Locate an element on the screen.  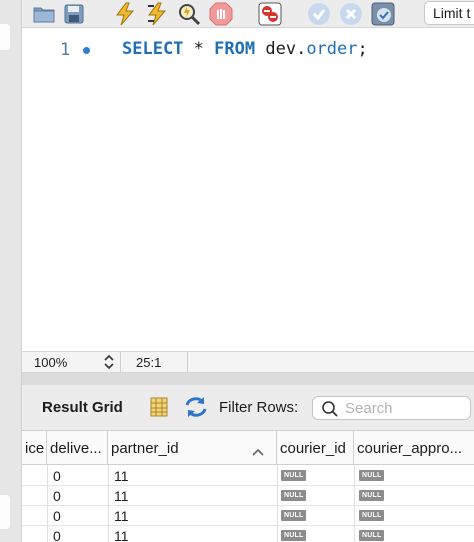
result-toolbar: Result Grid Filter Rows: is located at coordinates (248, 408).